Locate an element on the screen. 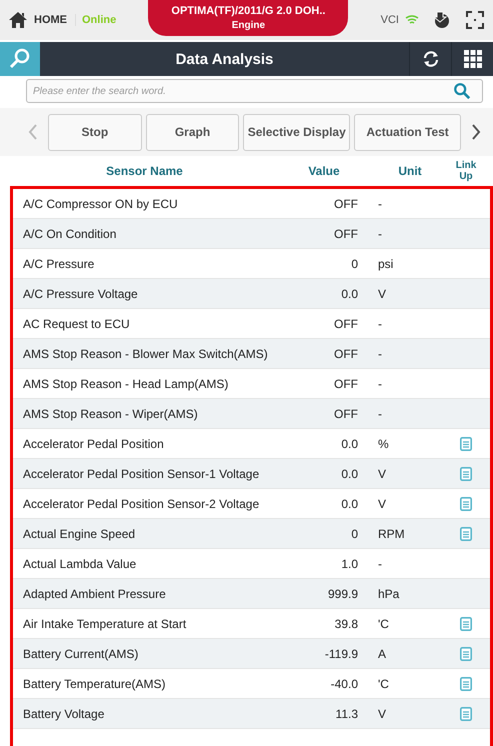 The width and height of the screenshot is (493, 746). column-header: Value is located at coordinates (324, 171).